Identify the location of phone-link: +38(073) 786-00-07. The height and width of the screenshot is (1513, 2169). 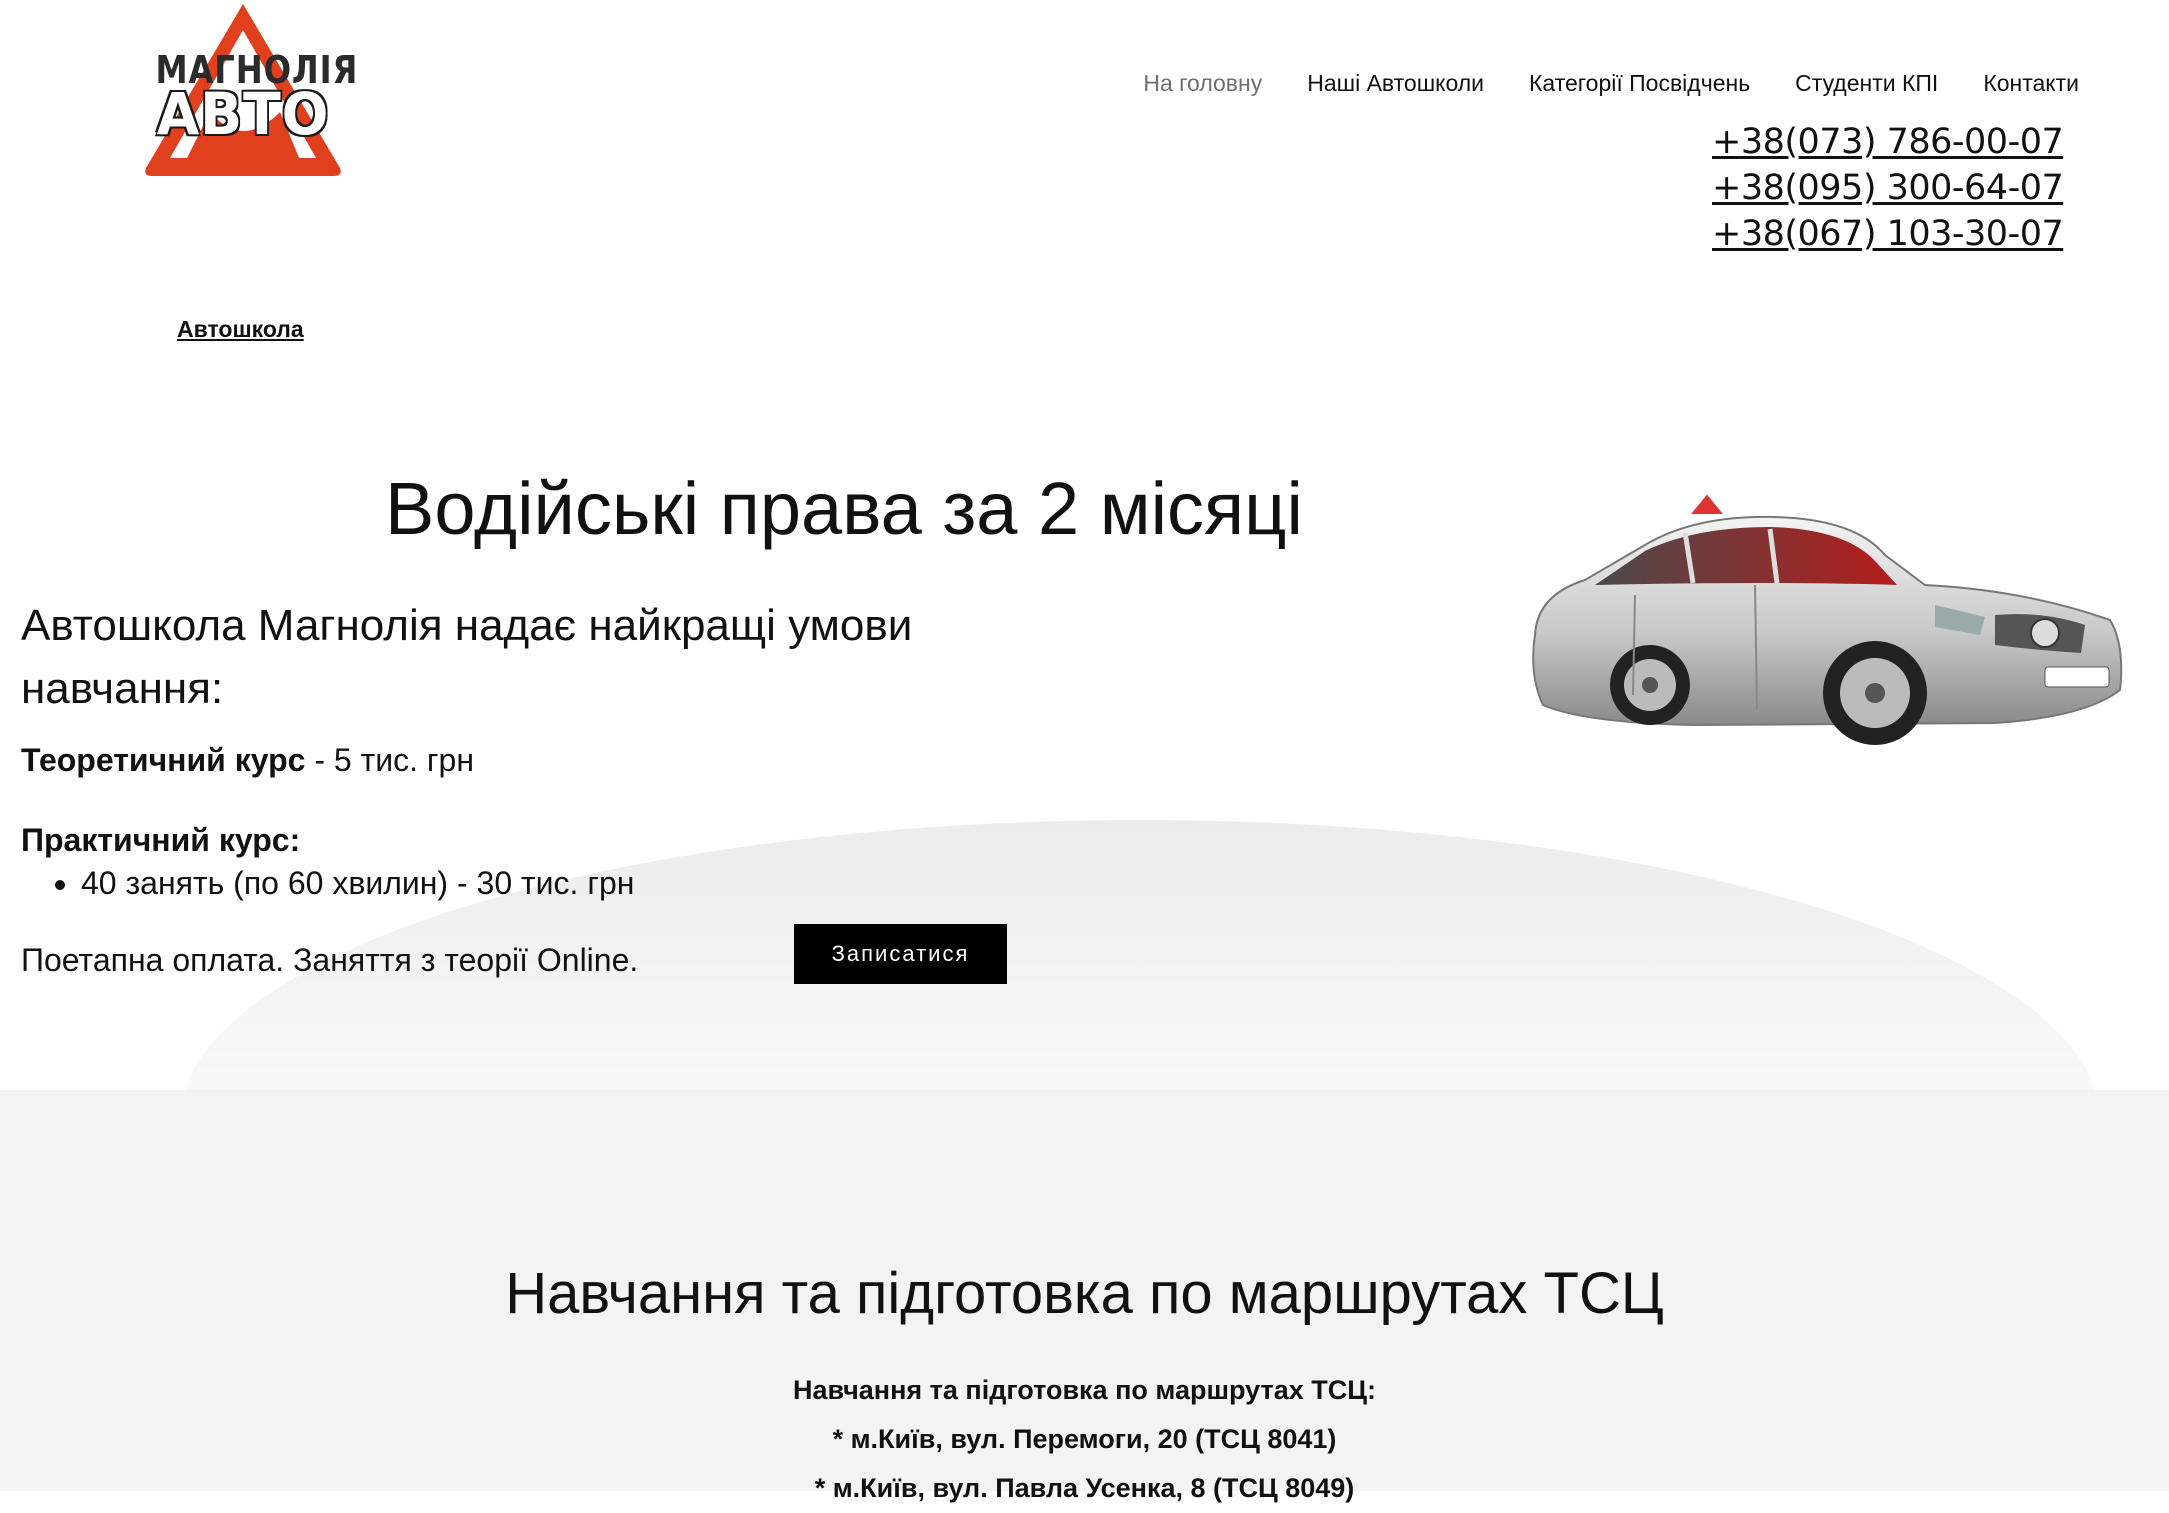
(1888, 142).